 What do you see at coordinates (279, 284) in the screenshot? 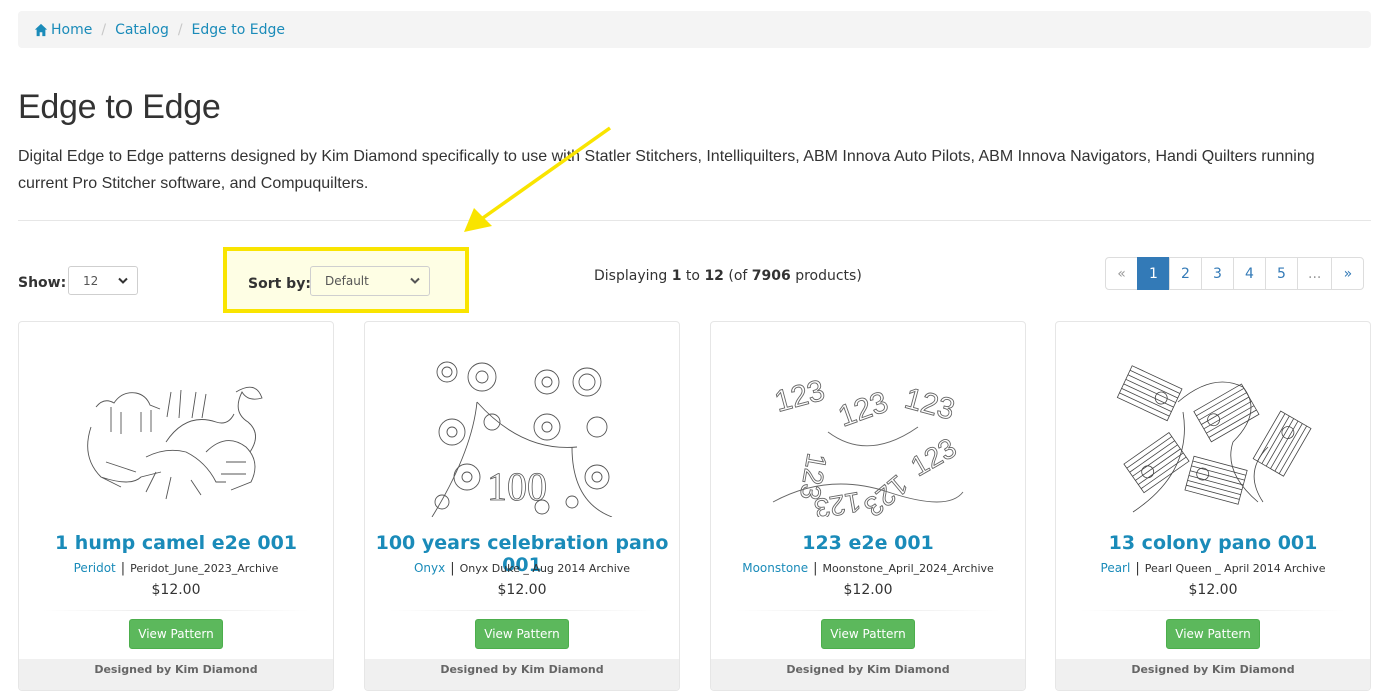
I see `sort-label: Sort by:` at bounding box center [279, 284].